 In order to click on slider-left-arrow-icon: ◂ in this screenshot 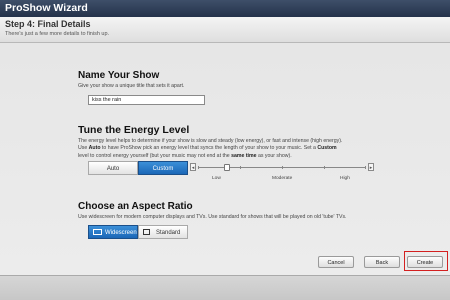, I will do `click(193, 167)`.